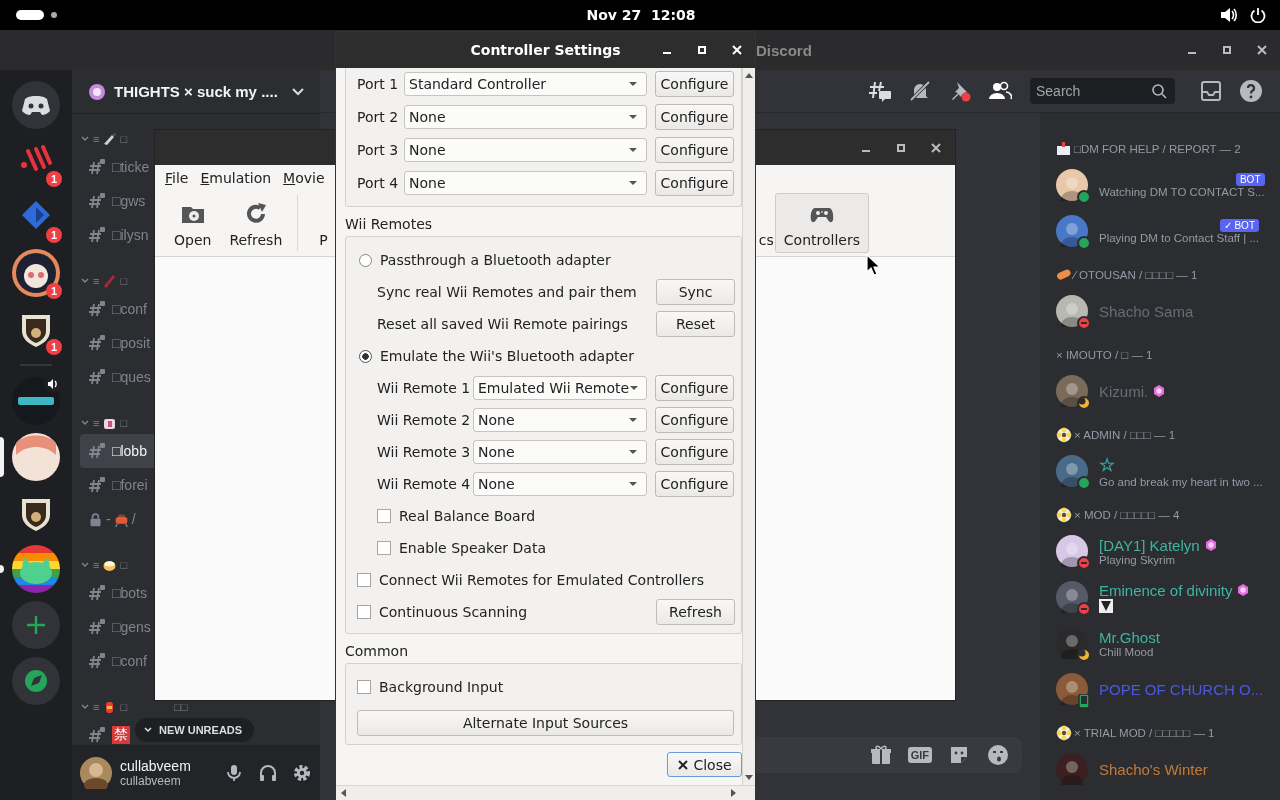  Describe the element at coordinates (106, 731) in the screenshot. I see `channel-item: 禁` at that location.